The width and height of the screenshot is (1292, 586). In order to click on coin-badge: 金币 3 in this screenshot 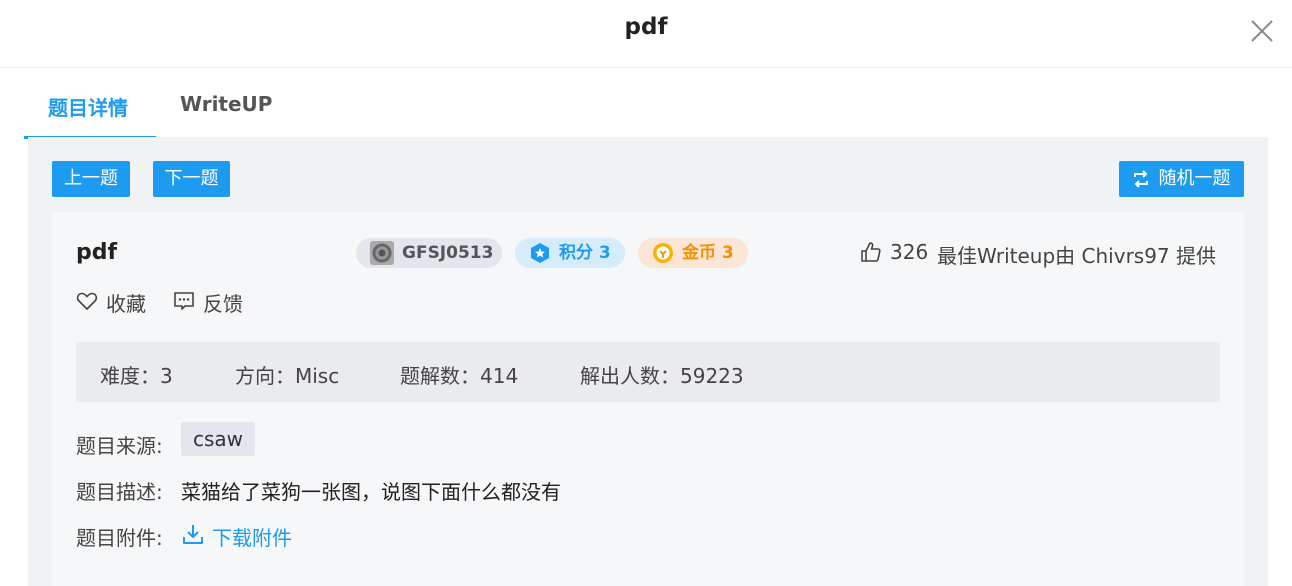, I will do `click(693, 253)`.